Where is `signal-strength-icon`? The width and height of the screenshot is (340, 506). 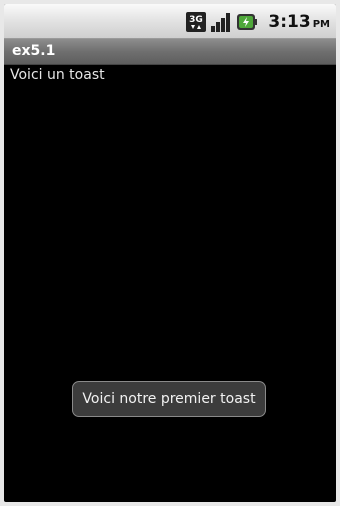
signal-strength-icon is located at coordinates (221, 22).